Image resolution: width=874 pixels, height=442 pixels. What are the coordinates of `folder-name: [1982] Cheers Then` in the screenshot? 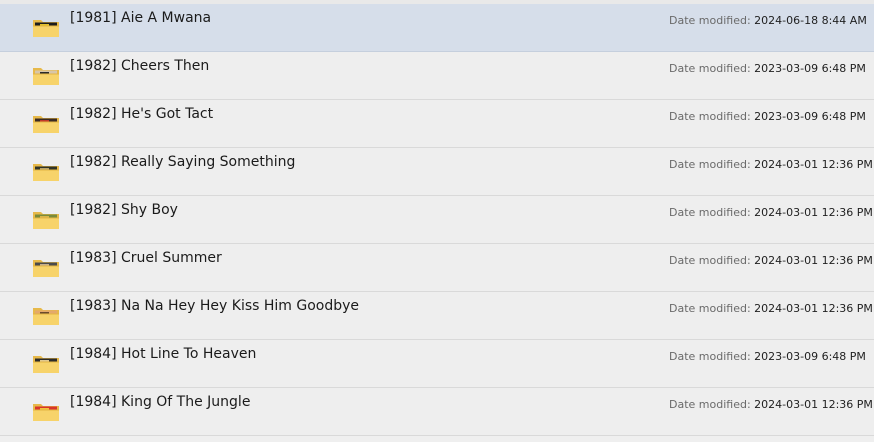 It's located at (140, 66).